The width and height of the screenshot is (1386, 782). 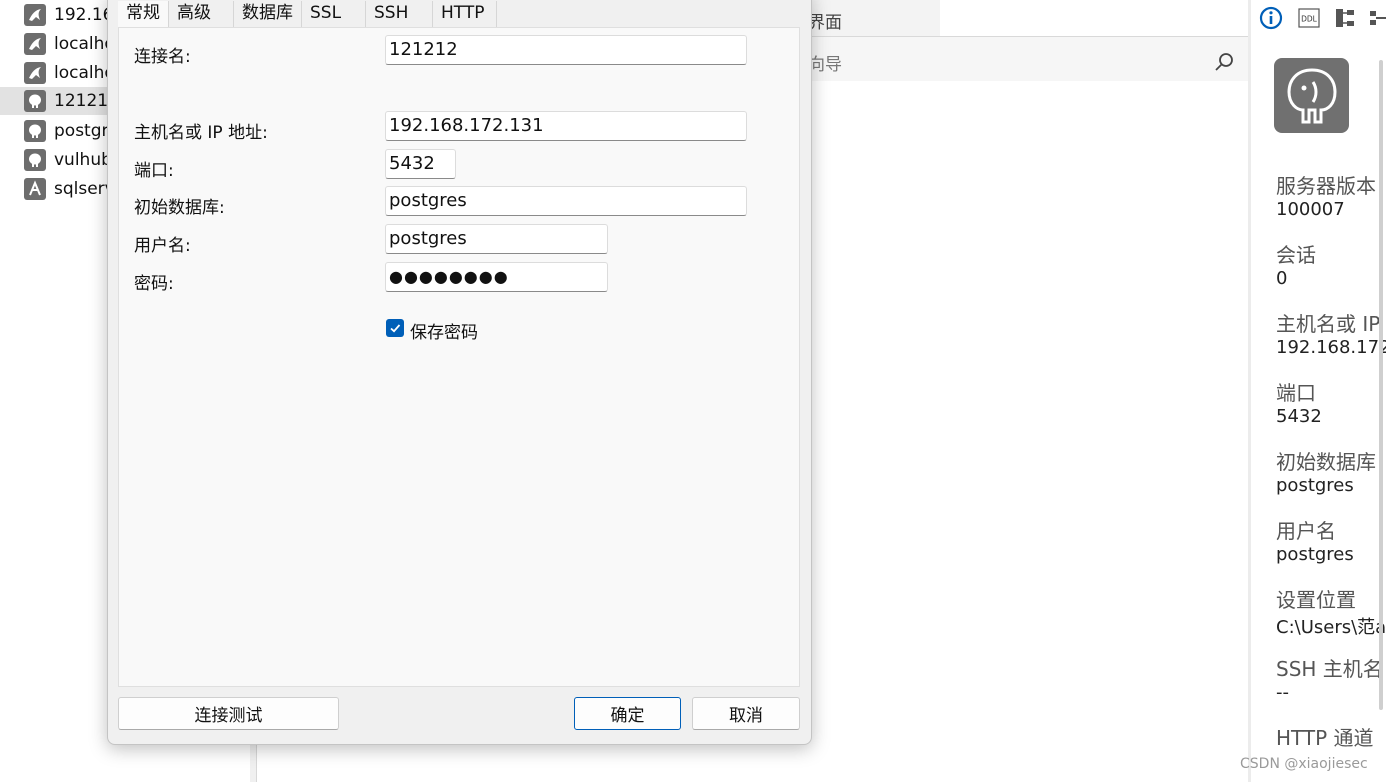 I want to click on ddl-icon-text: DDL, so click(x=1309, y=19).